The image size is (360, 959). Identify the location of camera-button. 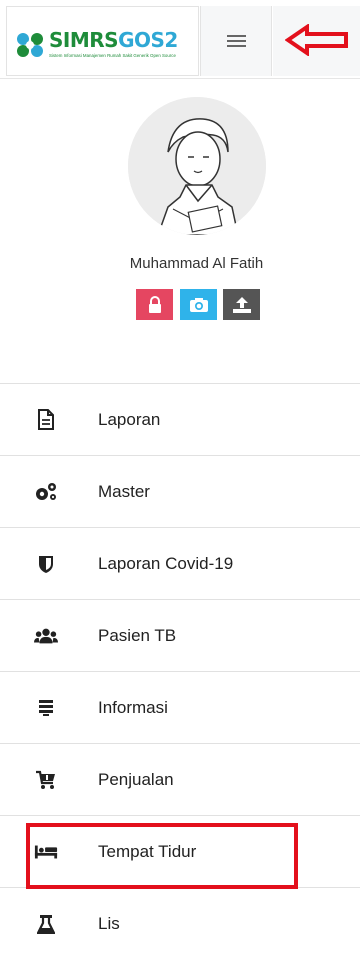
(198, 304).